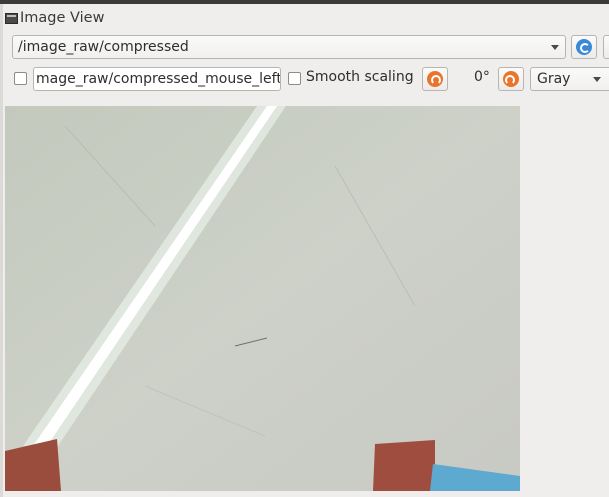 Image resolution: width=609 pixels, height=497 pixels. Describe the element at coordinates (62, 18) in the screenshot. I see `plugin-title: Image View` at that location.